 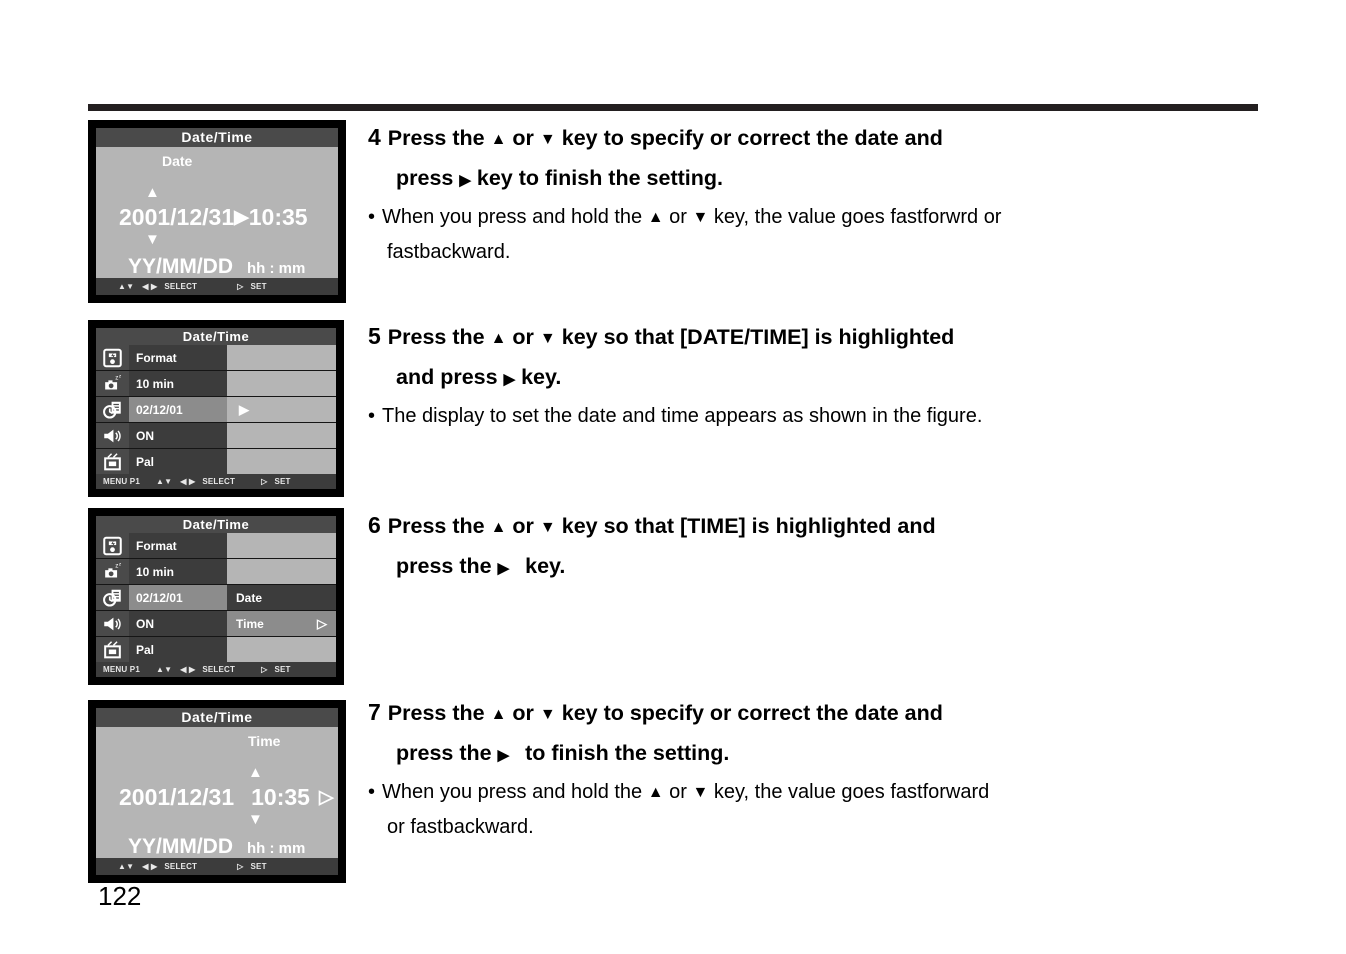 I want to click on step-text: or, so click(x=523, y=337).